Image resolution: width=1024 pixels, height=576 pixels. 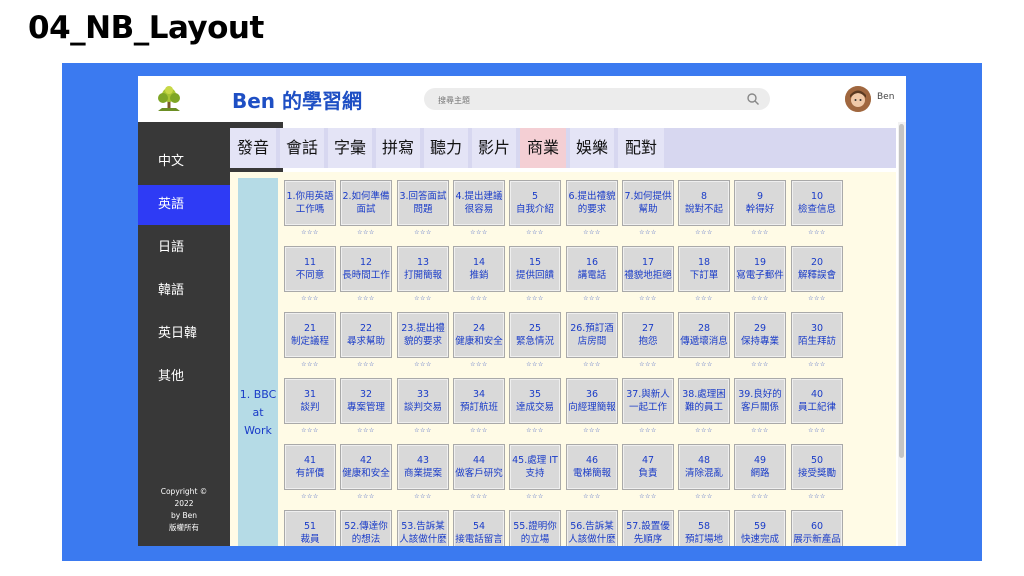 I want to click on lesson-button: 19 寫電子郵件, so click(x=760, y=269).